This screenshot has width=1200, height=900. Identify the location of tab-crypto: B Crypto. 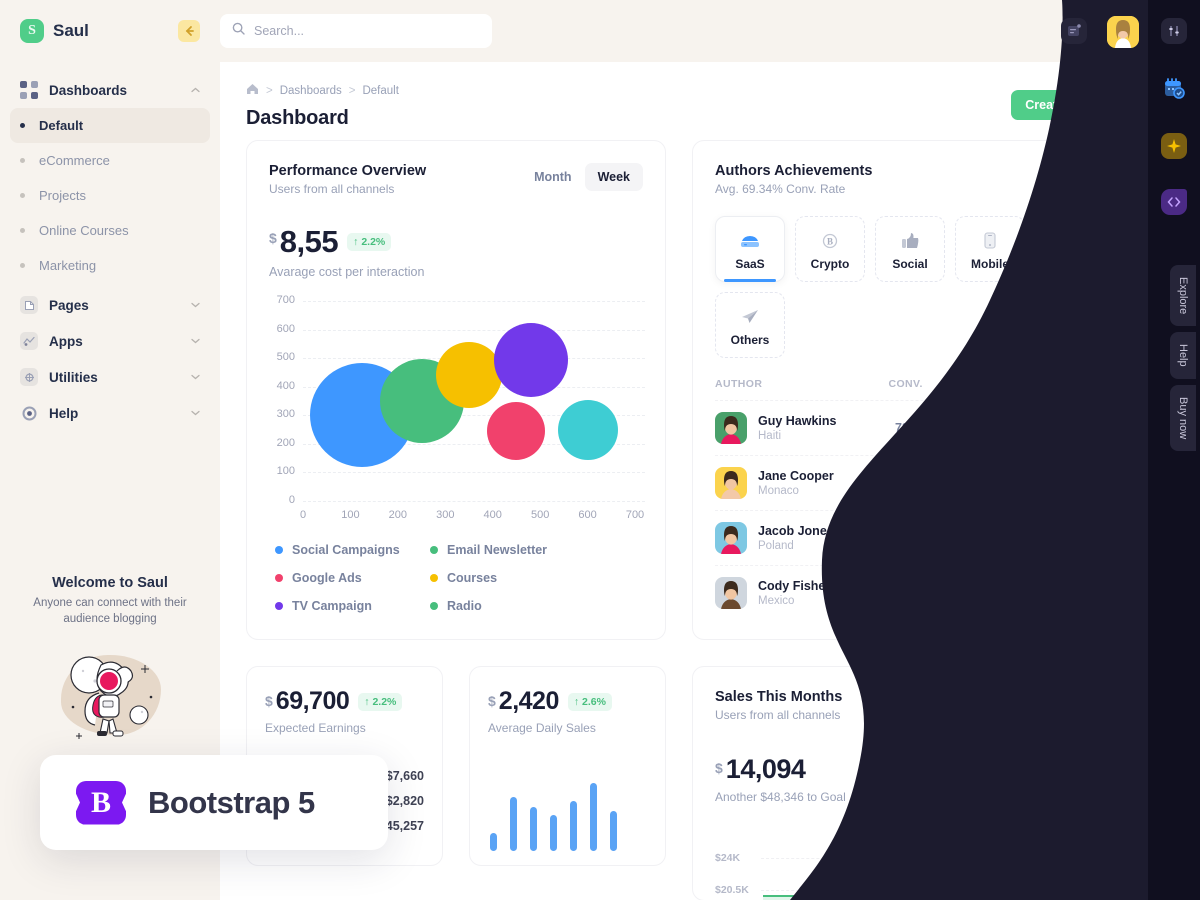
(830, 249).